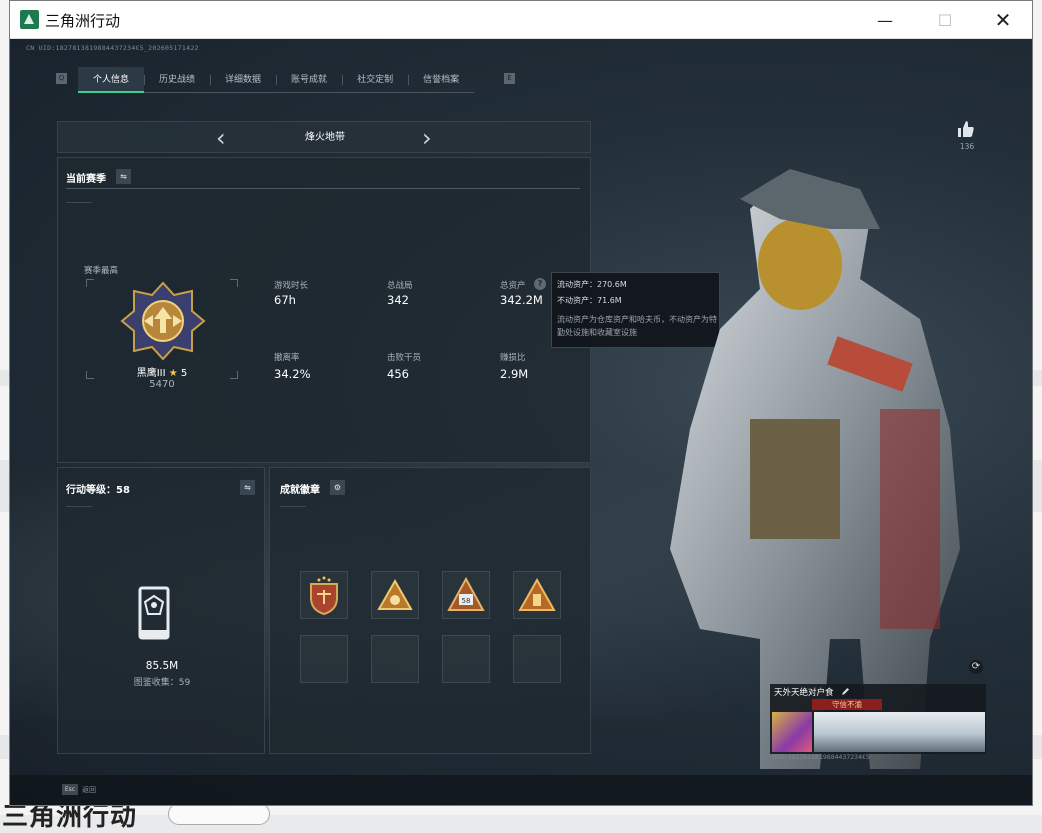 Image resolution: width=1042 pixels, height=833 pixels. I want to click on stat-assets-label: 总资产, so click(513, 286).